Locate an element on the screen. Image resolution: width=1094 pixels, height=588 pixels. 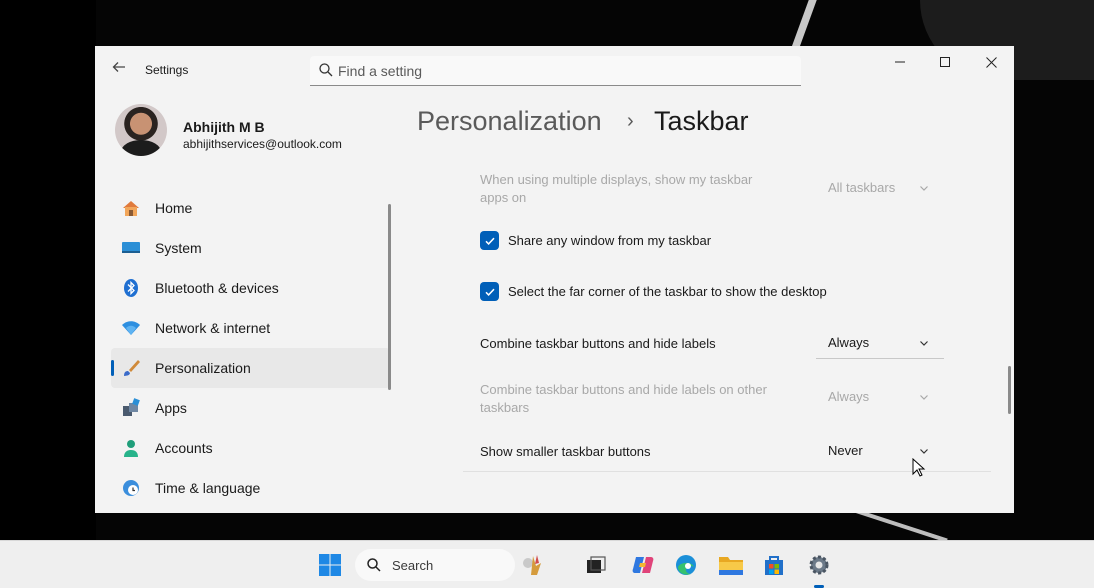
accounts-icon is located at coordinates (131, 448).